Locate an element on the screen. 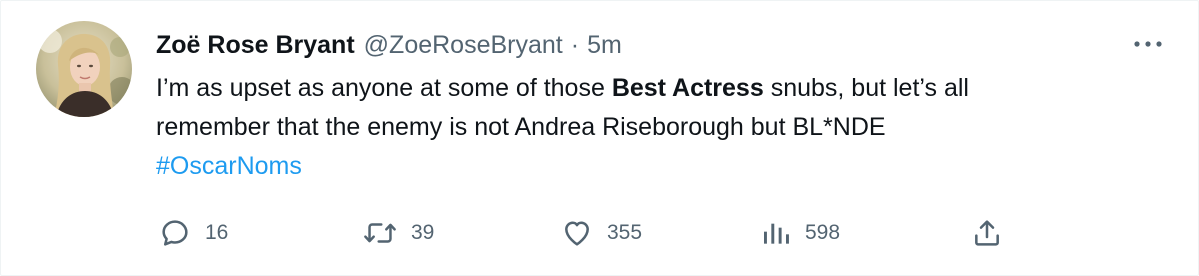 The image size is (1199, 276). tweet-header: Zoë Rose Bryant @ZoeRoseBryant · 5m is located at coordinates (389, 45).